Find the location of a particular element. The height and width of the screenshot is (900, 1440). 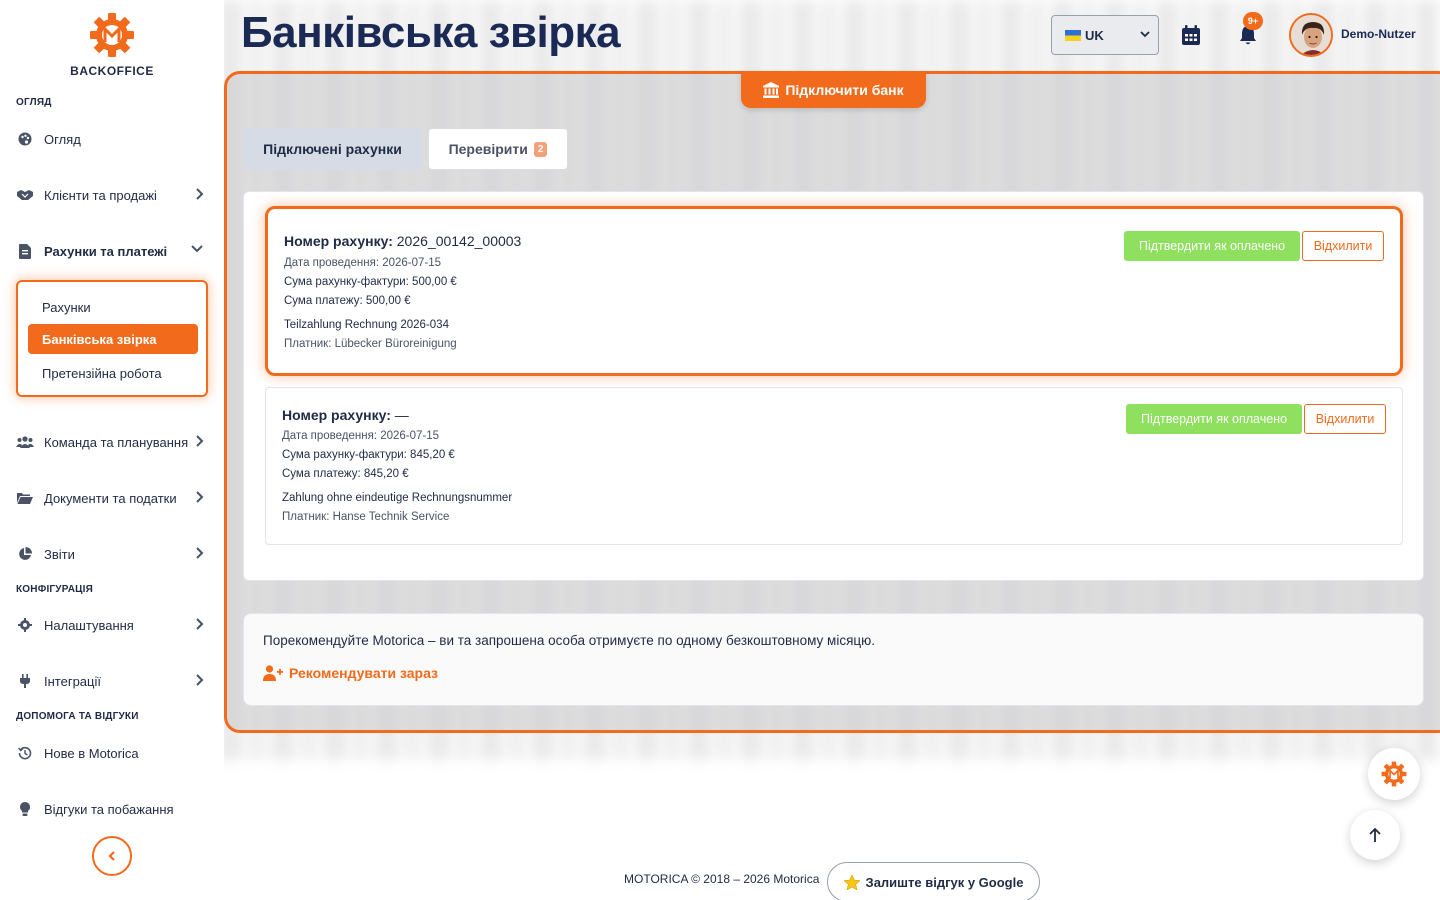

sidebar-item-news: Нове в Motorica is located at coordinates (112, 753).